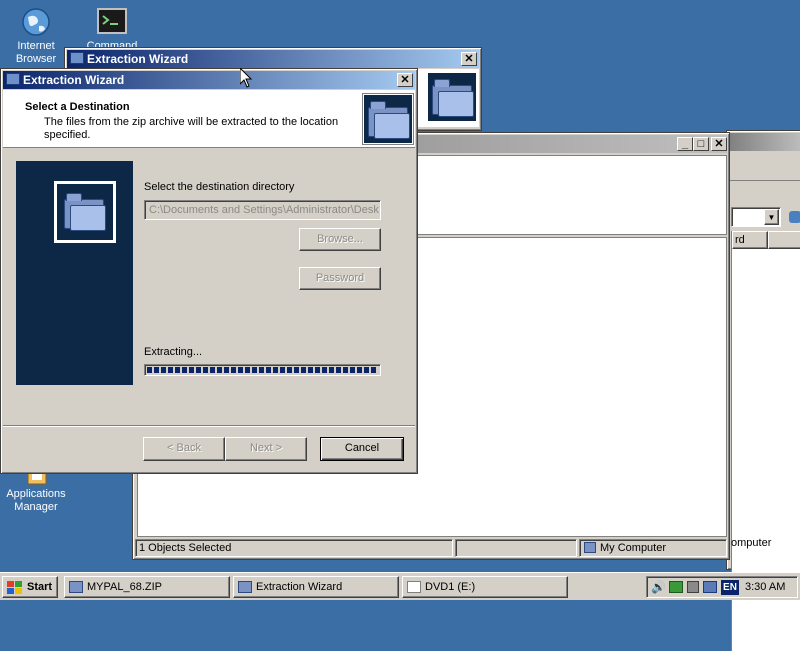 The width and height of the screenshot is (800, 651). I want to click on next-button: Next >, so click(266, 449).